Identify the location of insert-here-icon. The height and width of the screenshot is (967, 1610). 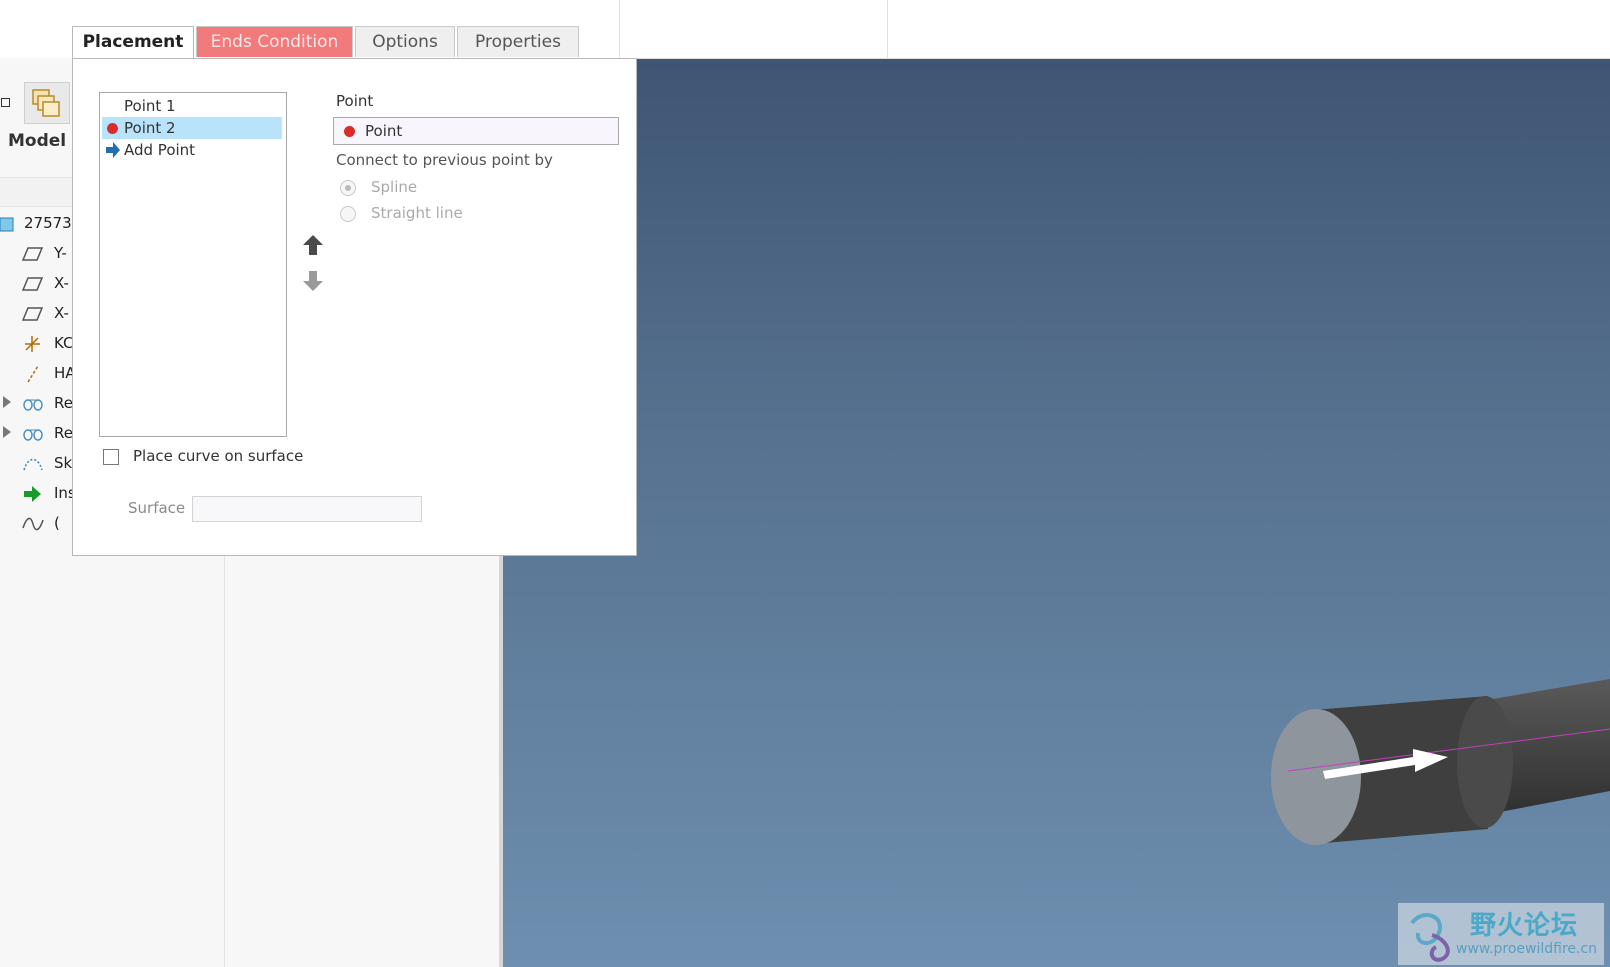
(32, 494).